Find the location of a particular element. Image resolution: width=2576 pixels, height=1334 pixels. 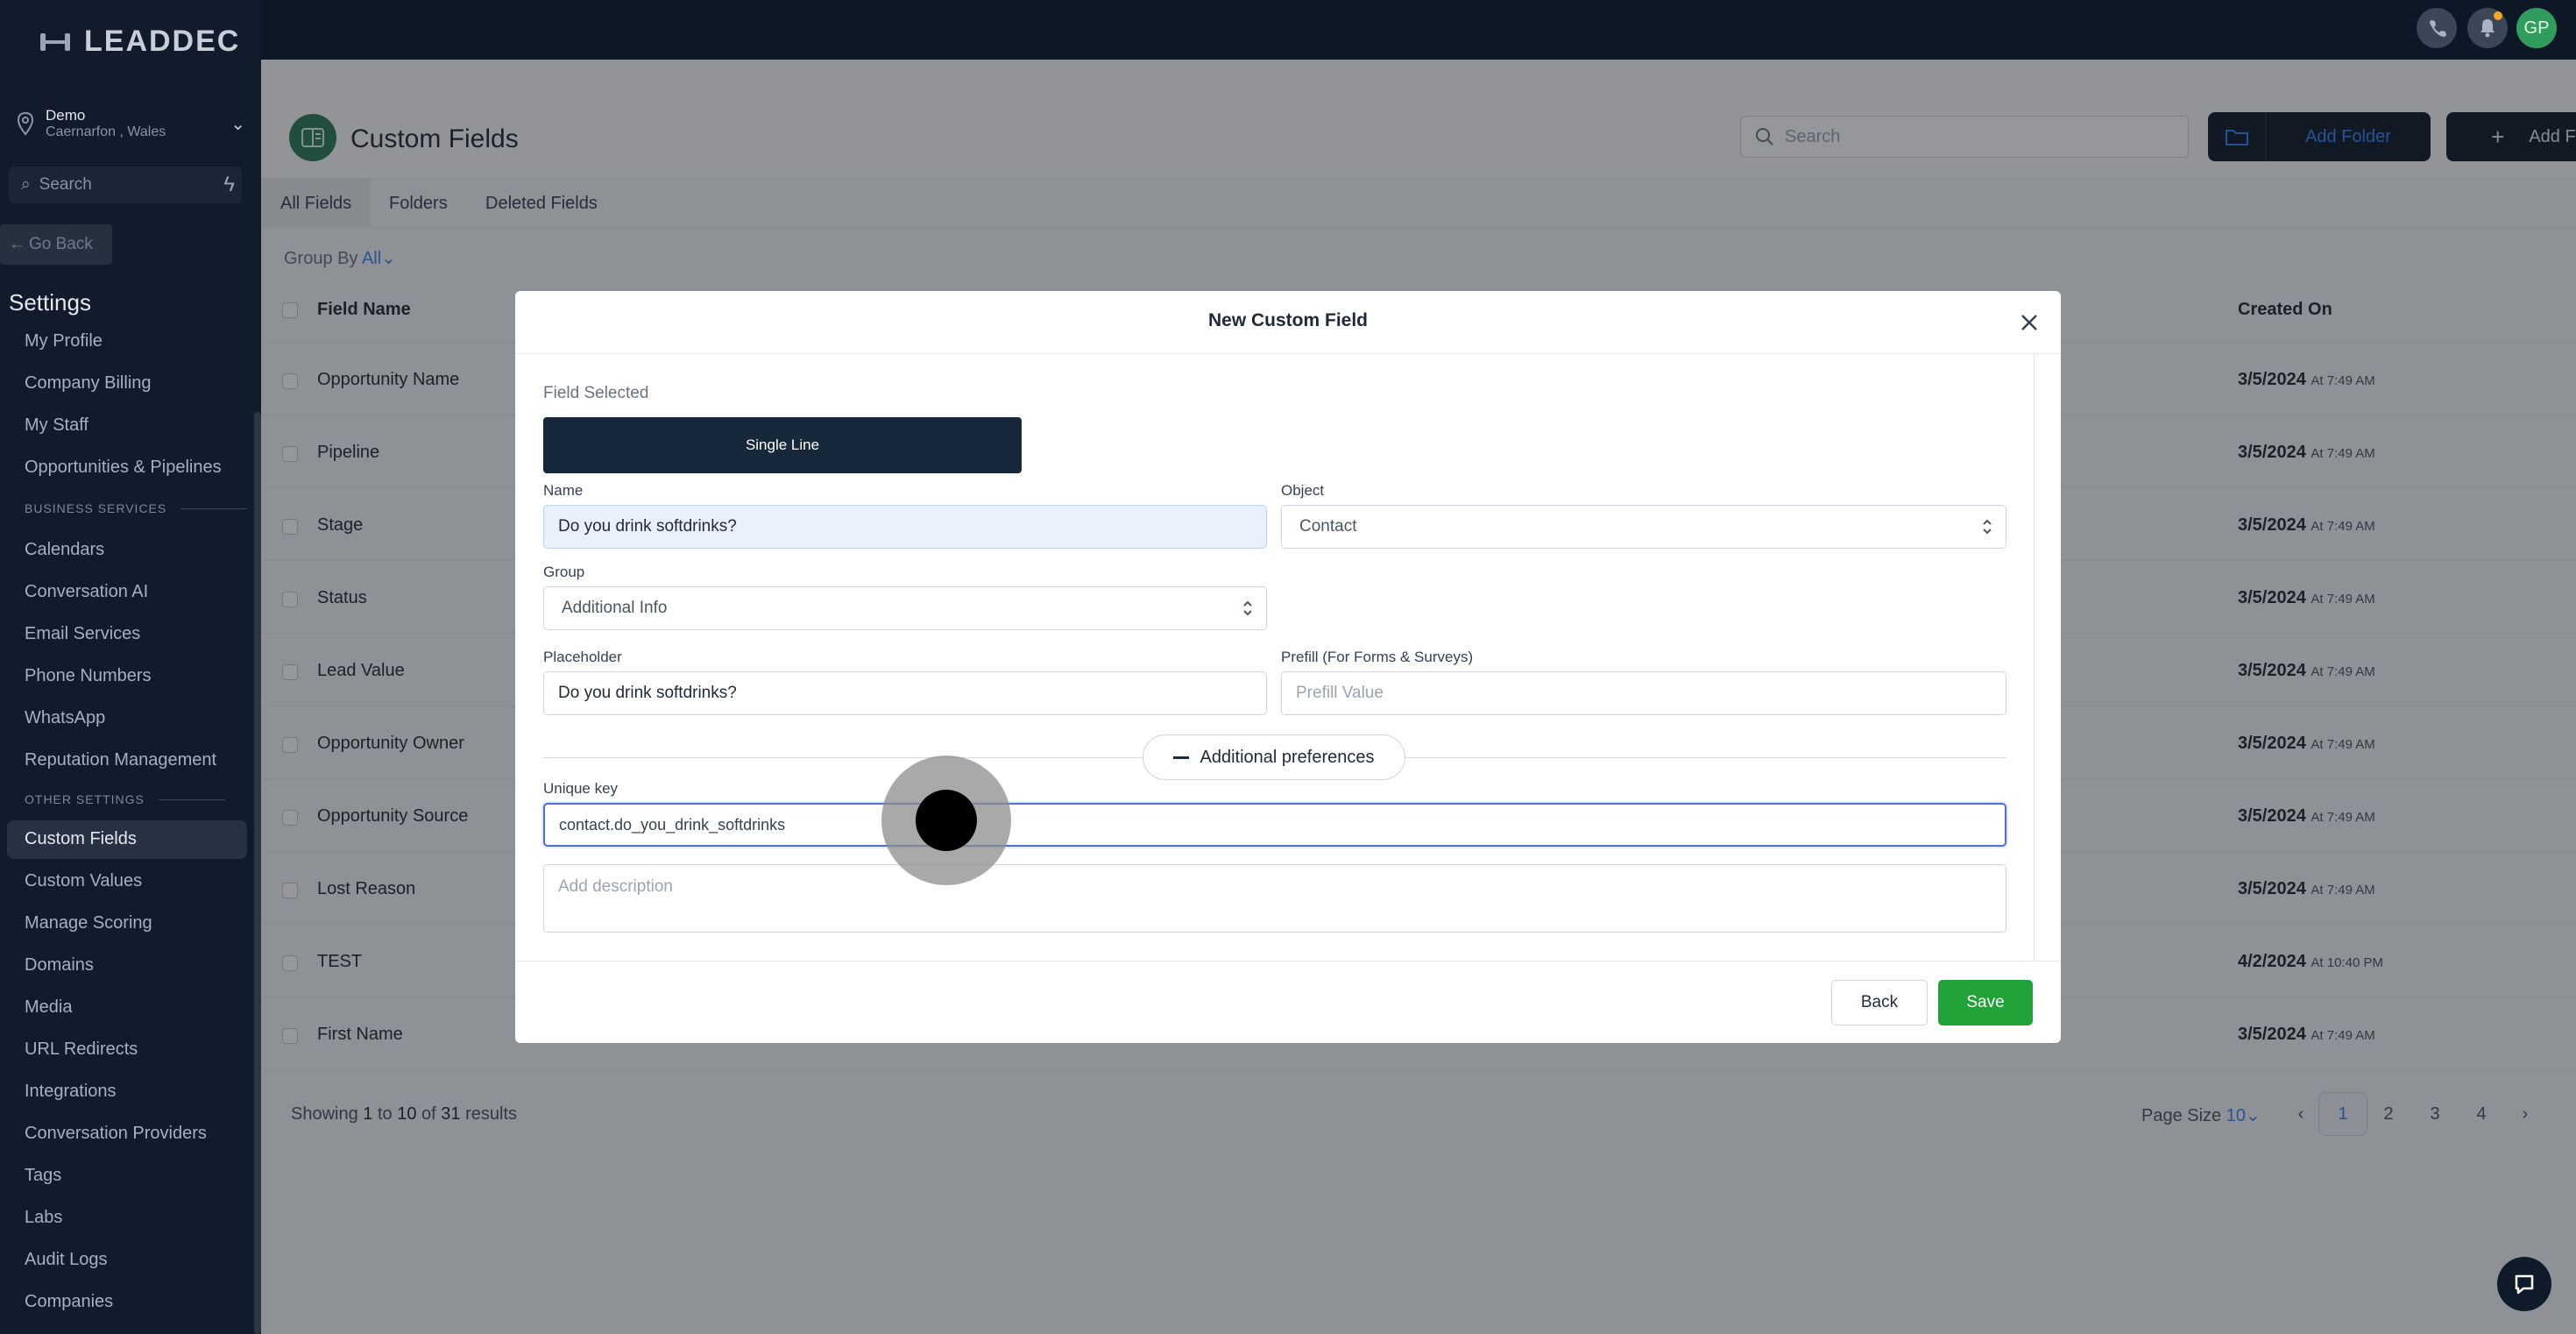

placeholder-input: Do you drink softdrinks? is located at coordinates (905, 693).